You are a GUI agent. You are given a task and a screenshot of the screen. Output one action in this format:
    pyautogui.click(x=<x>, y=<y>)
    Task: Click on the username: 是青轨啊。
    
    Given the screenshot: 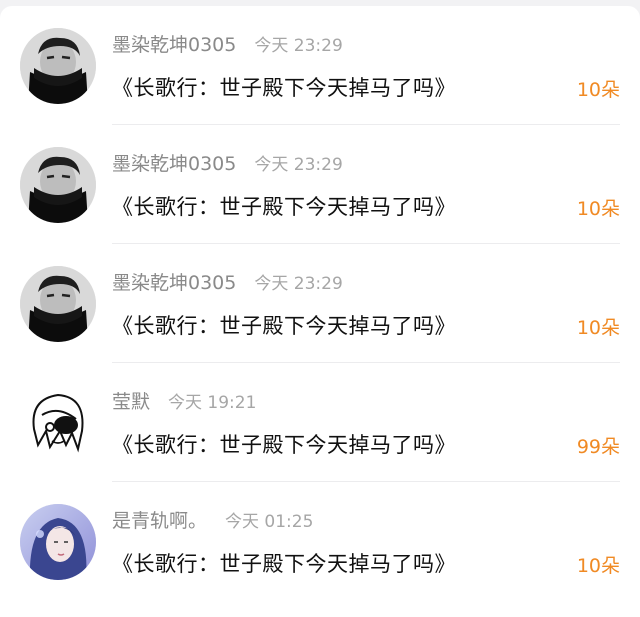 What is the action you would take?
    pyautogui.click(x=159, y=519)
    